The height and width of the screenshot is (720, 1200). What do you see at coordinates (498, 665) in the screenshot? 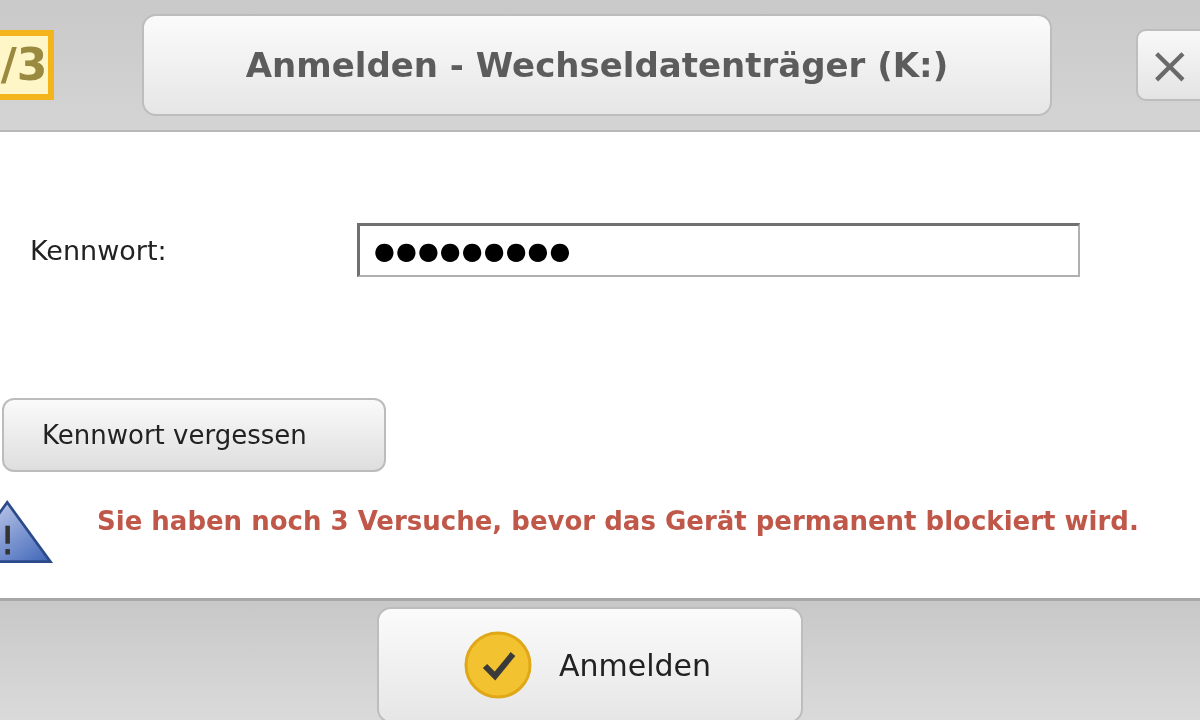
I see `checkmark-icon` at bounding box center [498, 665].